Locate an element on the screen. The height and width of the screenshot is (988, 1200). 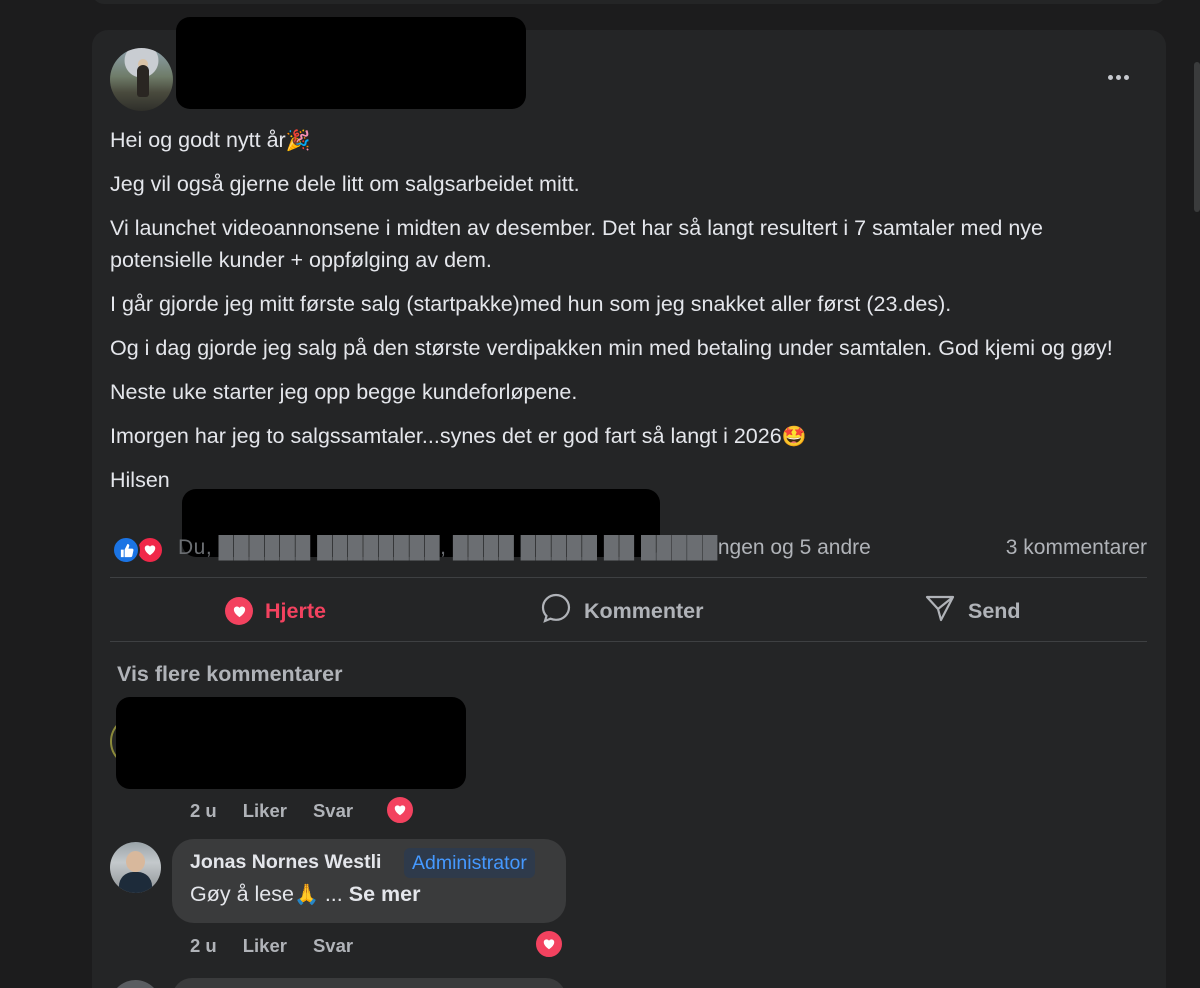
folded-hands-icon: 🙏 is located at coordinates (306, 894).